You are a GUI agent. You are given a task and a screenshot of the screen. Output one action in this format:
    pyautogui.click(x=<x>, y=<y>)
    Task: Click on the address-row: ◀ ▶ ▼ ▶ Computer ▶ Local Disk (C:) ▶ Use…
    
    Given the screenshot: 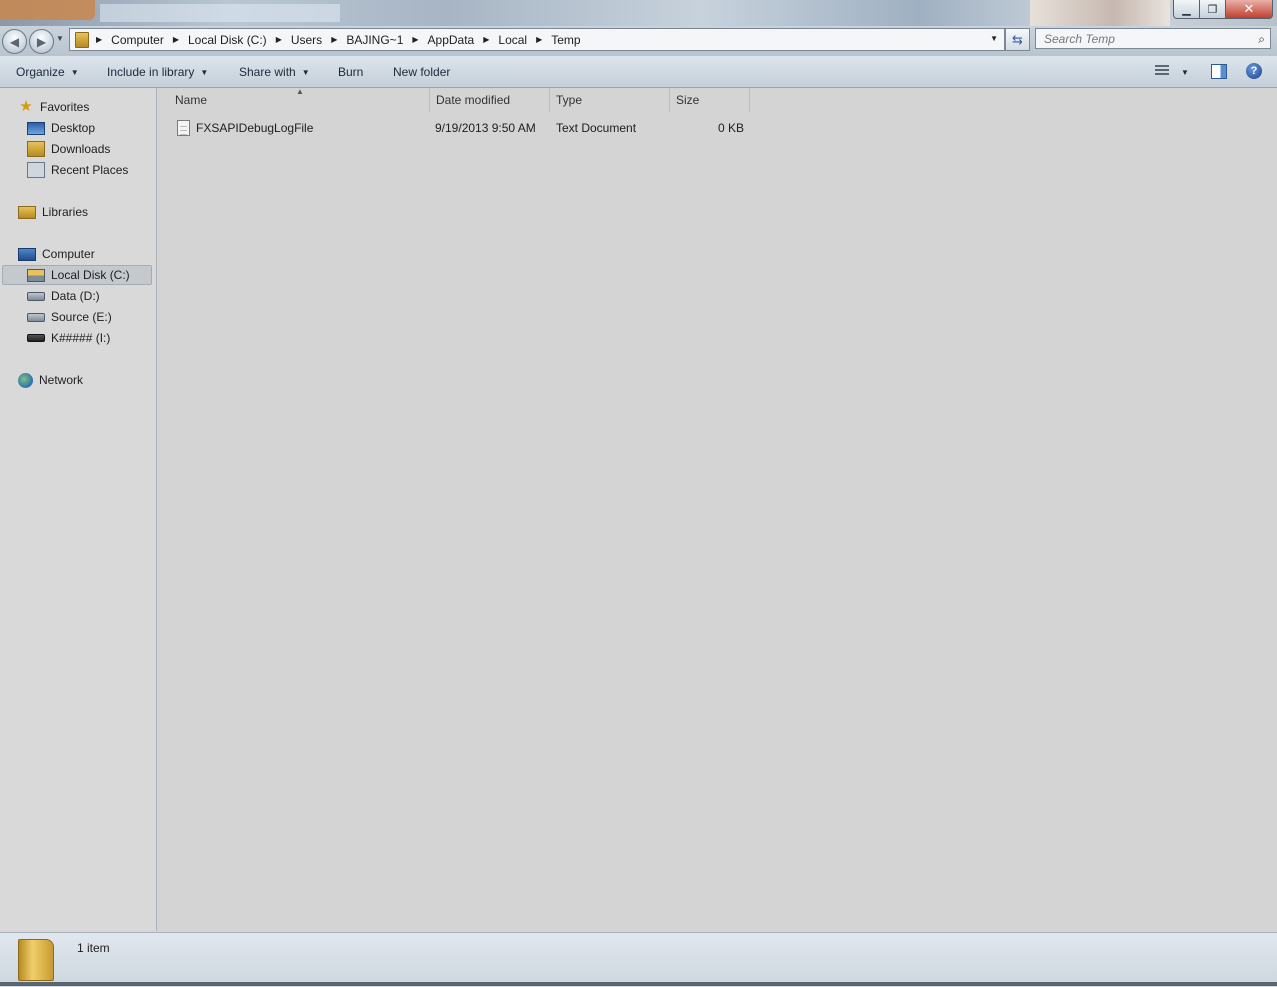 What is the action you would take?
    pyautogui.click(x=638, y=41)
    